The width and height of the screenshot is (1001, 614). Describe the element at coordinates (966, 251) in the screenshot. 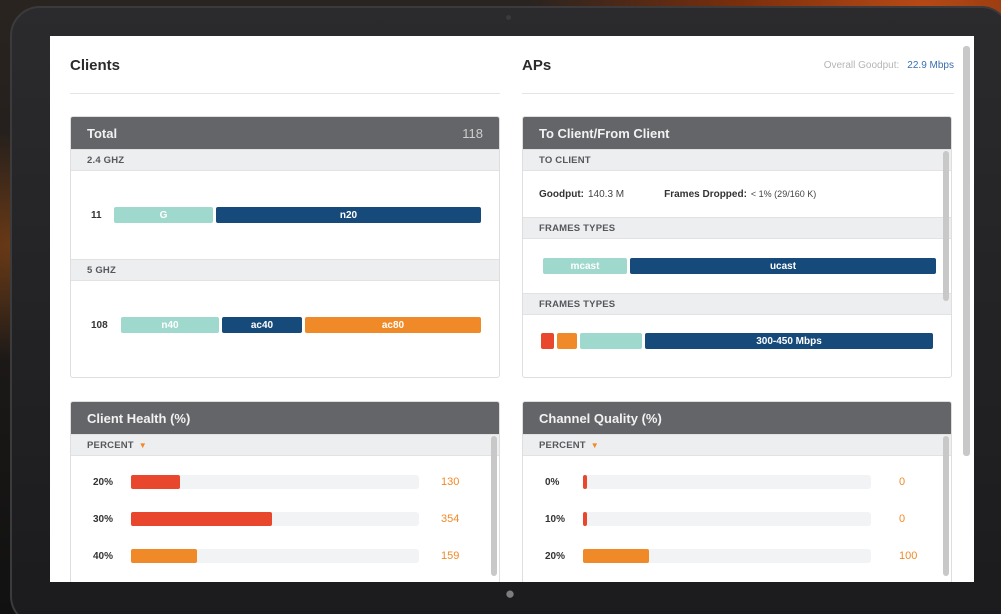

I see `page-scrollbar` at that location.